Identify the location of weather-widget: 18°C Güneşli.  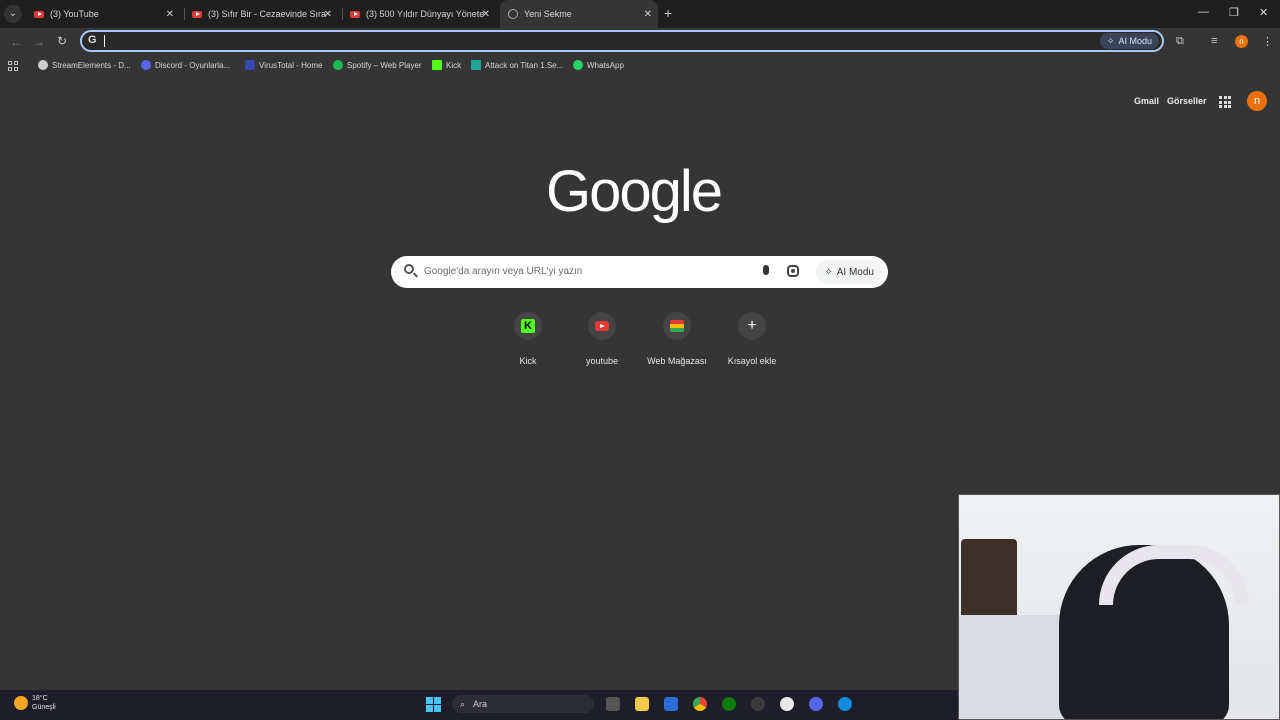
(35, 703).